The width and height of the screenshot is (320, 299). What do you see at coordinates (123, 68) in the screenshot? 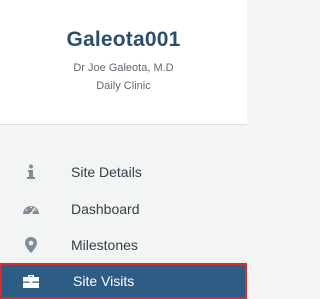
I see `doctor-name: Dr Joe Galeota, M.D` at bounding box center [123, 68].